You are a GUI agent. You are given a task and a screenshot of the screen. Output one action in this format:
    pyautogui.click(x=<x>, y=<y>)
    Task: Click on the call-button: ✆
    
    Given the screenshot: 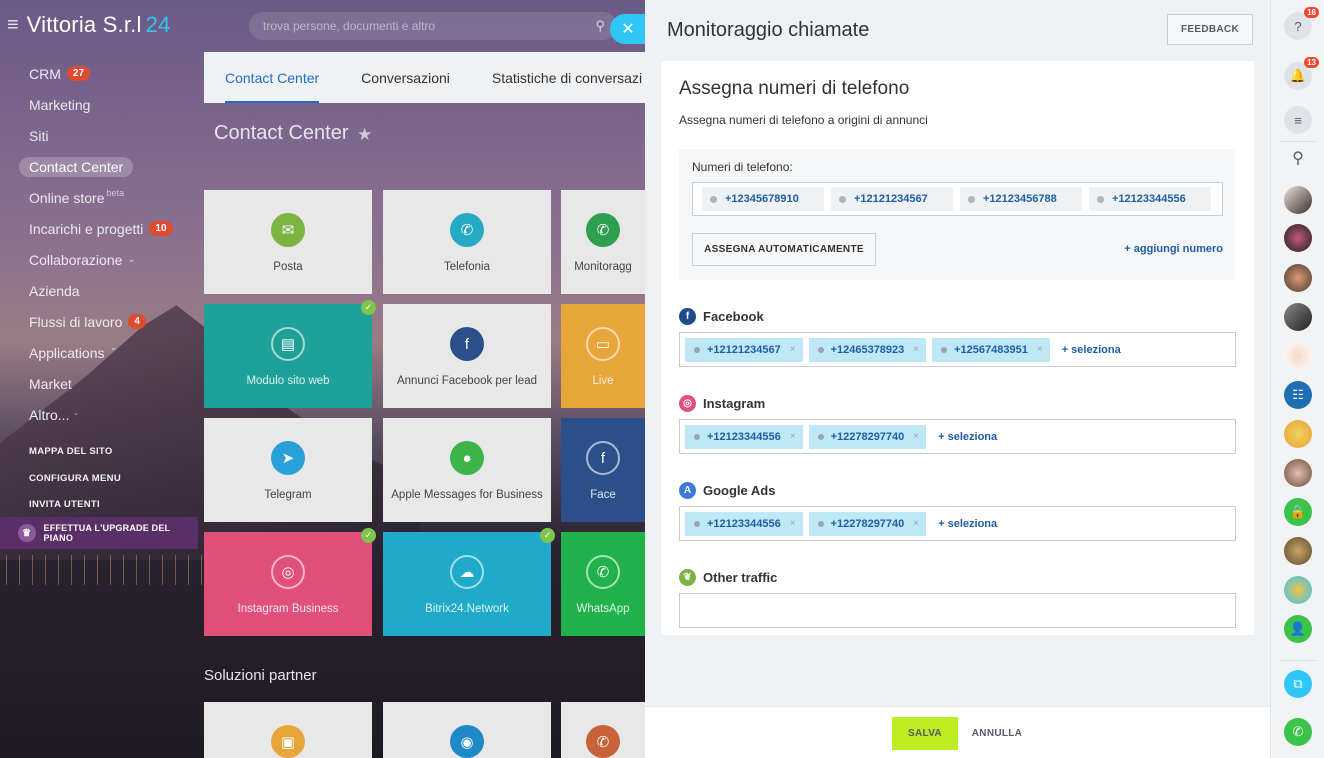 What is the action you would take?
    pyautogui.click(x=1298, y=732)
    